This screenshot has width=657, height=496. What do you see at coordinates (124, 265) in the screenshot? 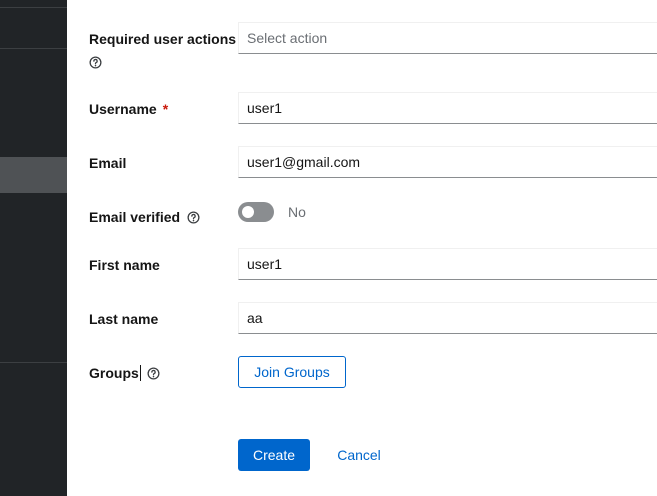
I see `first-name-label: First name` at bounding box center [124, 265].